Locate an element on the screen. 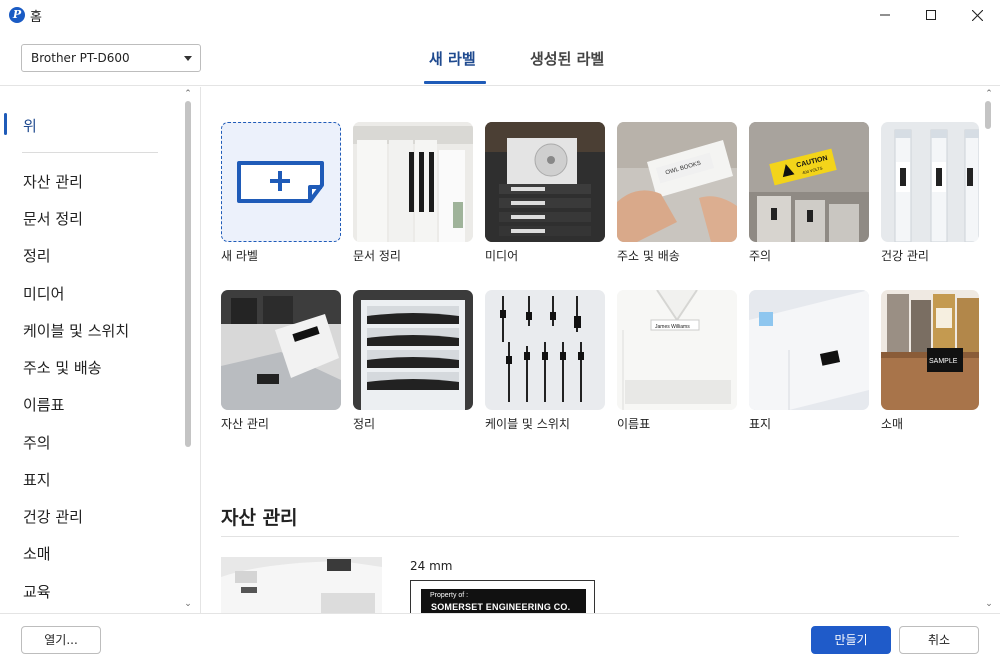 Image resolution: width=1000 pixels, height=667 pixels. tile-label: 주소 및 배송 is located at coordinates (648, 256).